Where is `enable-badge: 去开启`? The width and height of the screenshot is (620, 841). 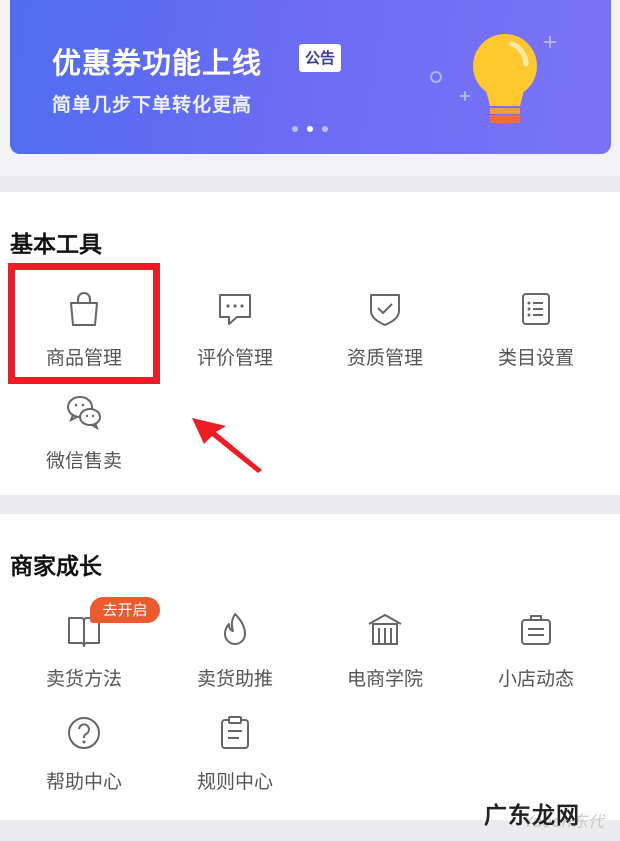
enable-badge: 去开启 is located at coordinates (125, 610).